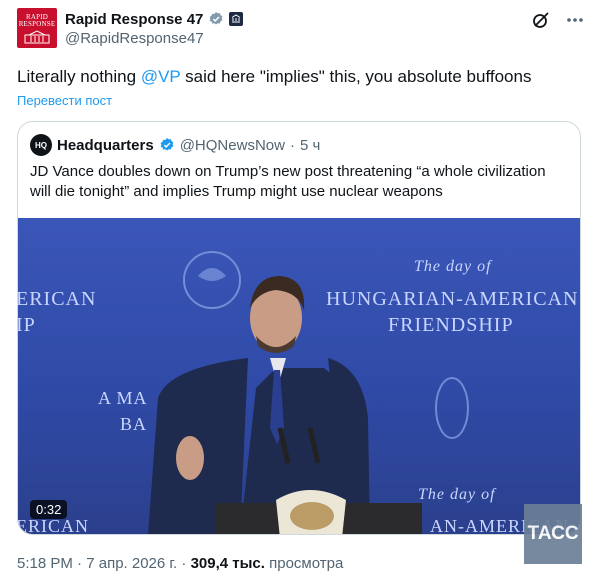  I want to click on tass-watermark: ТАСС, so click(553, 534).